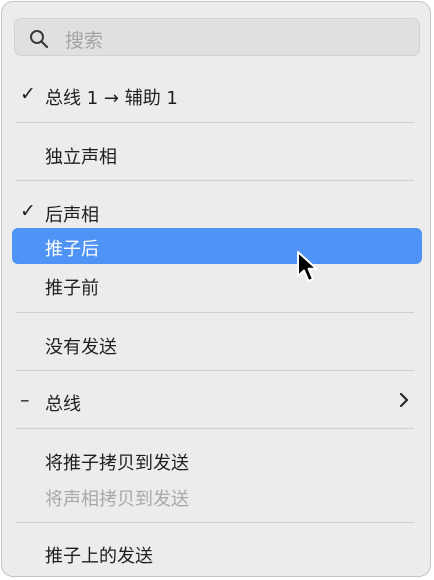  What do you see at coordinates (99, 556) in the screenshot?
I see `menu-item-label: 推子上的发送` at bounding box center [99, 556].